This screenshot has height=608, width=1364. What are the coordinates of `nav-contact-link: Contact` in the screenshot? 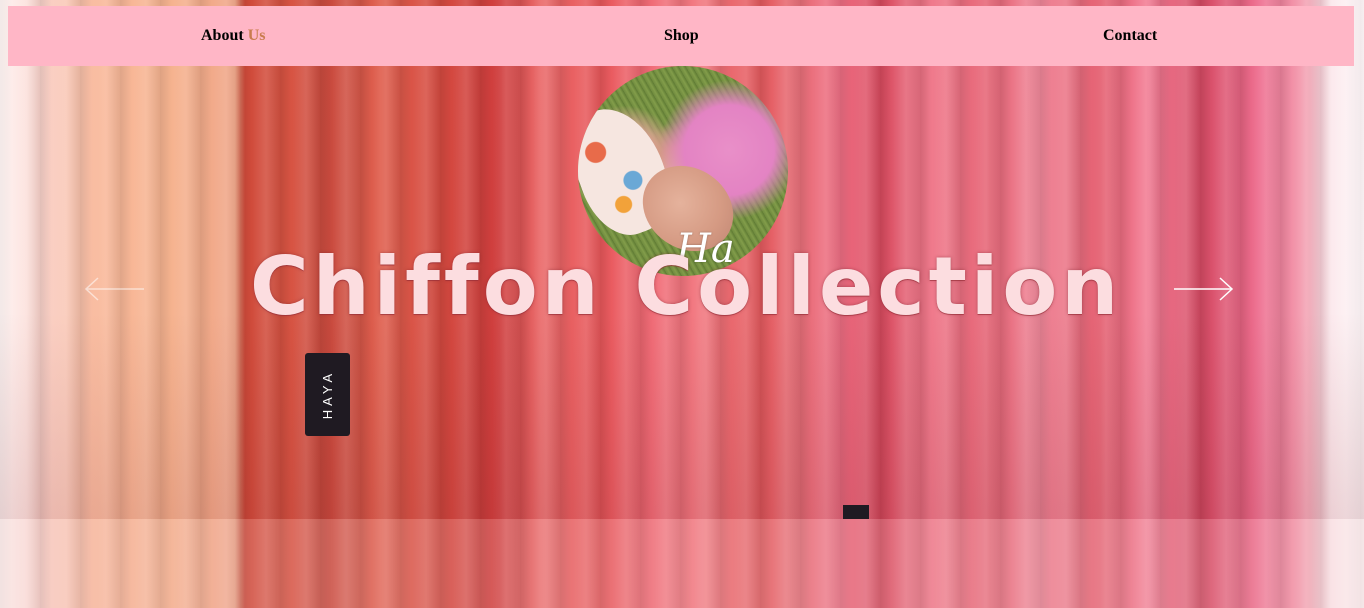 It's located at (1130, 36).